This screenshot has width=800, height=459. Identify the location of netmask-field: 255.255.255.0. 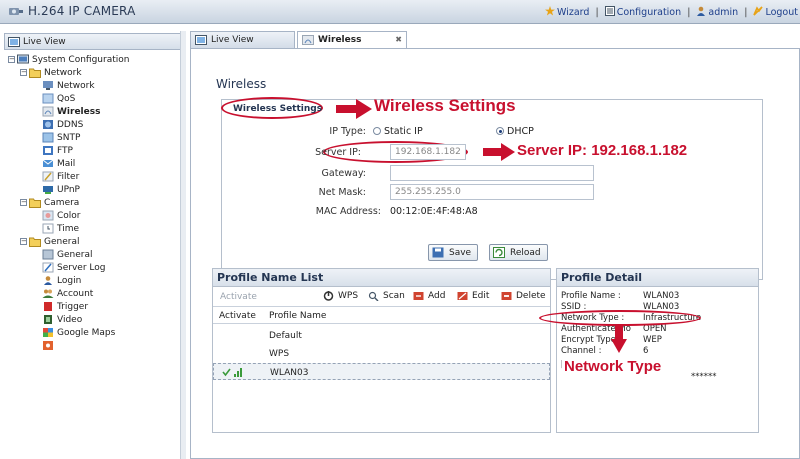
(492, 192).